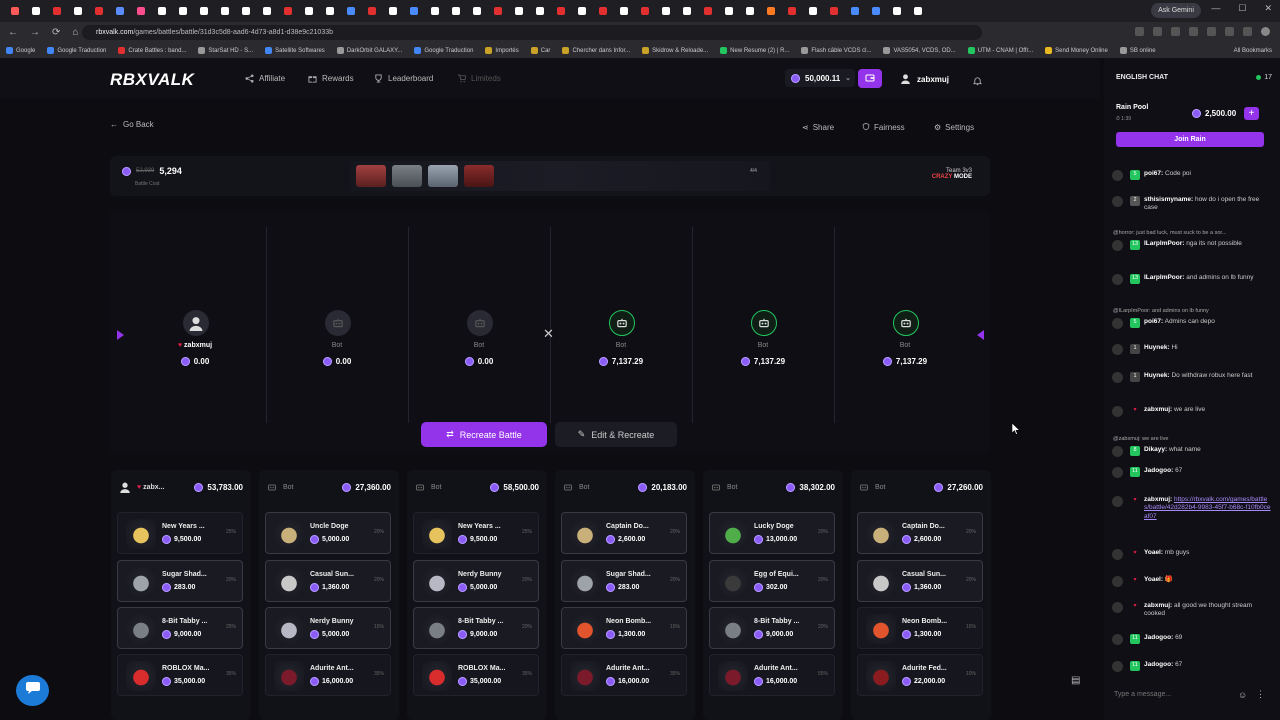 The width and height of the screenshot is (1280, 720). Describe the element at coordinates (1075, 680) in the screenshot. I see `chat-toggle-icon: ▤` at that location.